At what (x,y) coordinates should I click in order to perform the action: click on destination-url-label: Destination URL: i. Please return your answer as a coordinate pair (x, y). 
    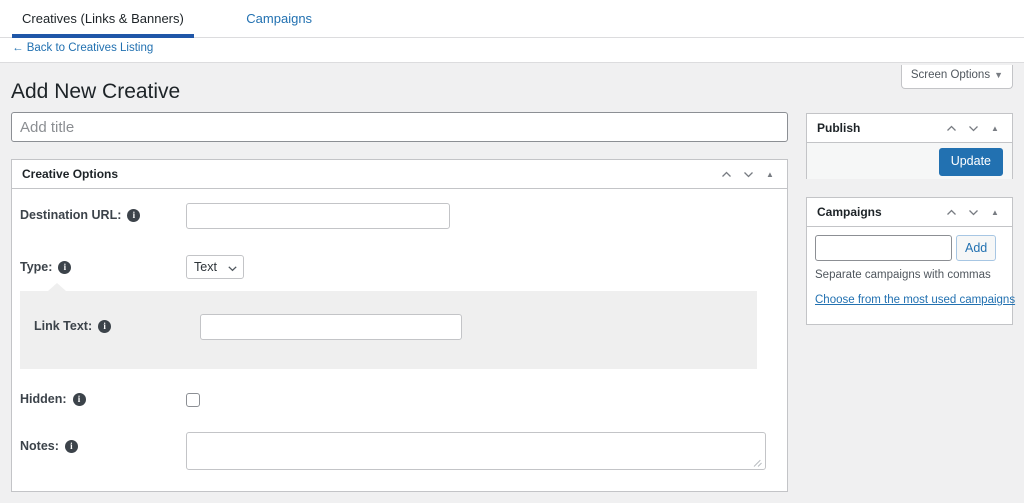
    Looking at the image, I should click on (80, 215).